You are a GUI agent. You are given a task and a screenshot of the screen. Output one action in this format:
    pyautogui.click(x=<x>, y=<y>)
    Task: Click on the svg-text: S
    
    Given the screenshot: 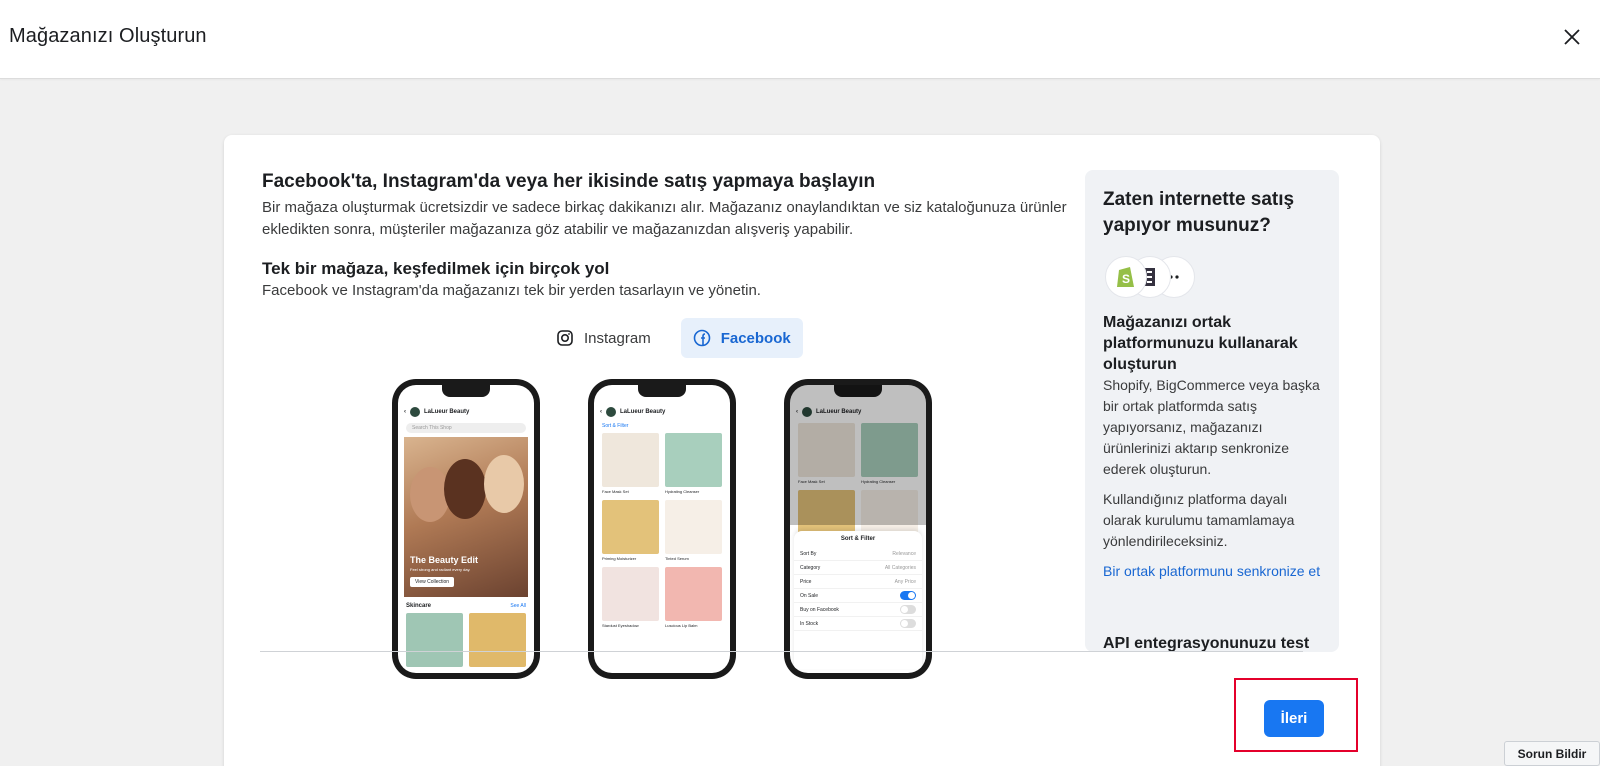 What is the action you would take?
    pyautogui.click(x=1126, y=279)
    